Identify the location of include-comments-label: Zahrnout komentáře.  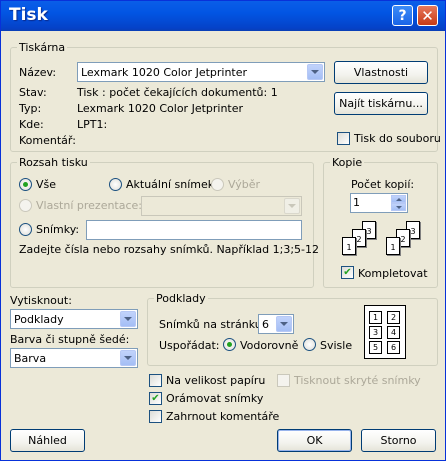
(222, 416).